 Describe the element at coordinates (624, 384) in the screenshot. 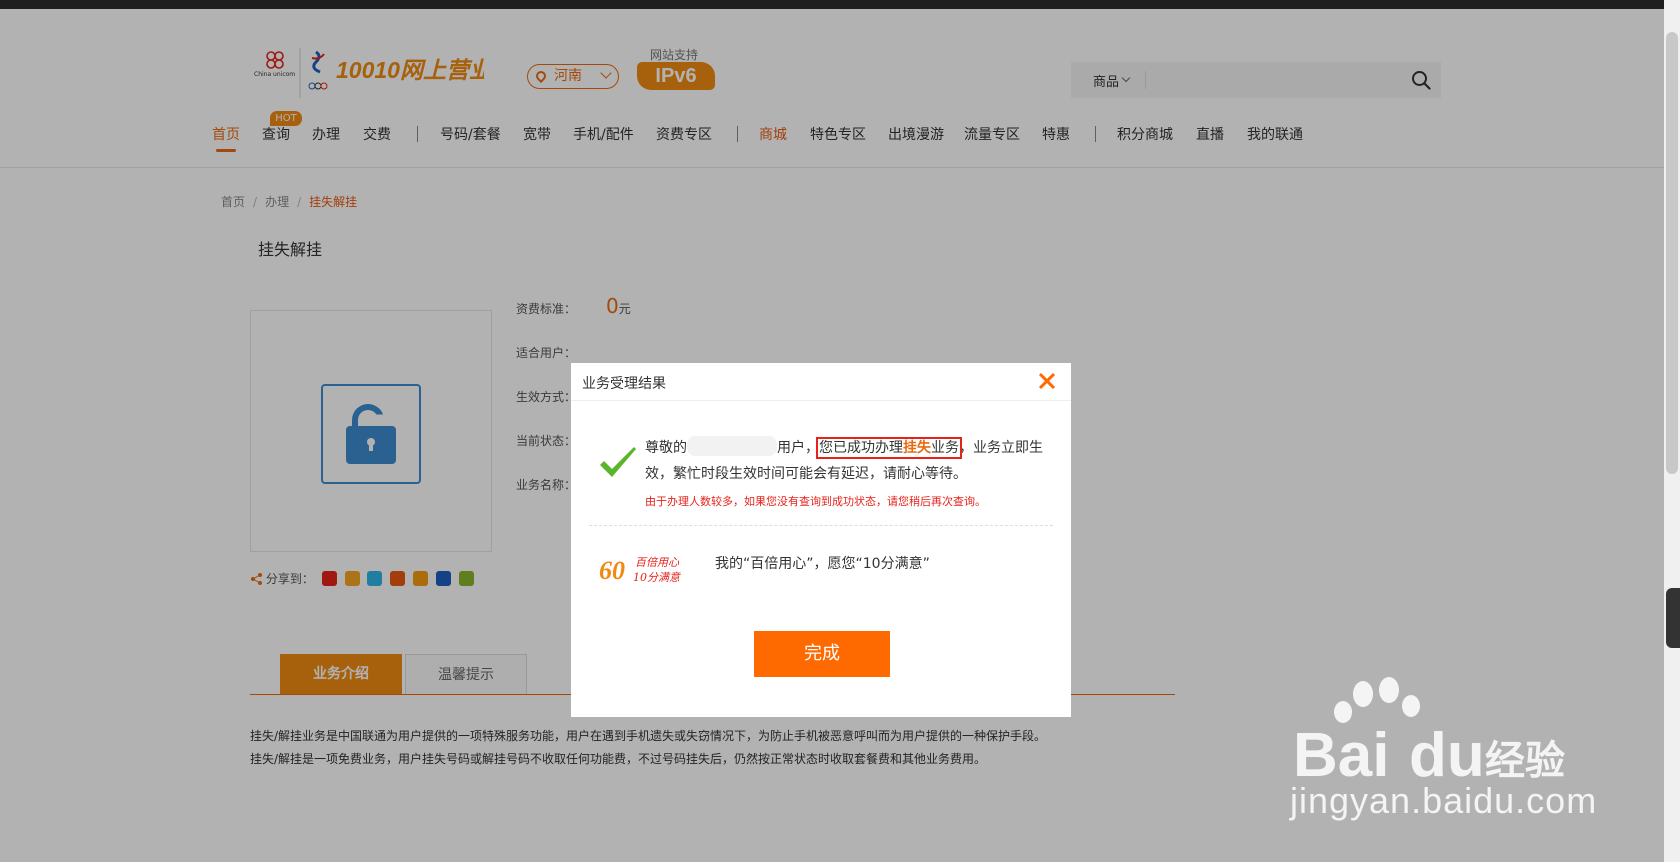

I see `dialog-title: 业务受理结果` at that location.